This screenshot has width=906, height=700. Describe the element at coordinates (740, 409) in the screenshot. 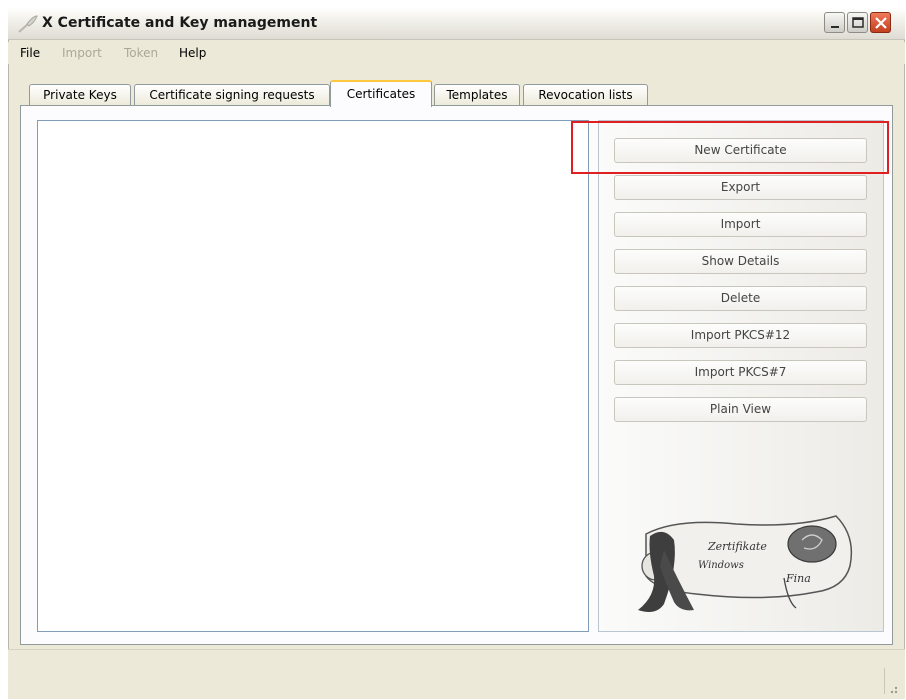

I see `plain-view-button: Plain View` at that location.